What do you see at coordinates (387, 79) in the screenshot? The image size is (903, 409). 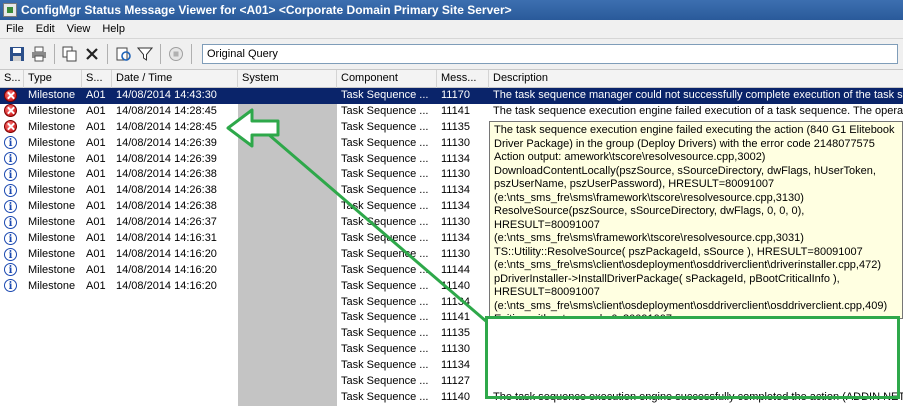 I see `column-component: Component` at bounding box center [387, 79].